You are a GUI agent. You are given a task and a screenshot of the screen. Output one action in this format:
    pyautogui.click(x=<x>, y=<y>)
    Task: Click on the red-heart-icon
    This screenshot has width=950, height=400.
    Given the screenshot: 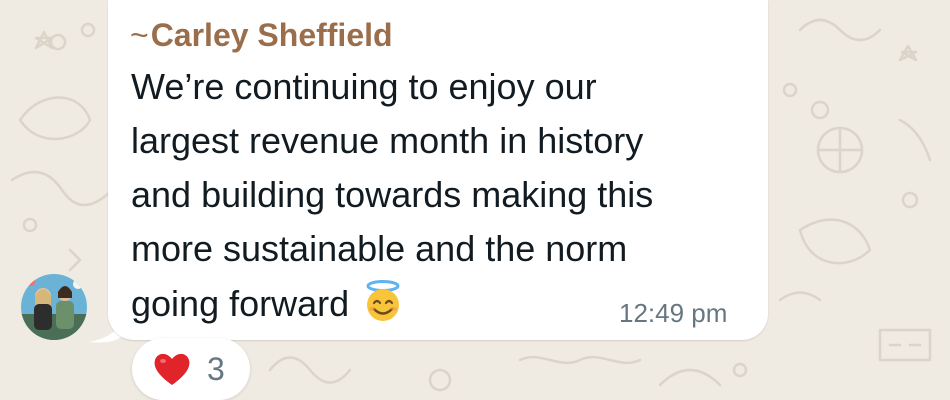 What is the action you would take?
    pyautogui.click(x=172, y=369)
    